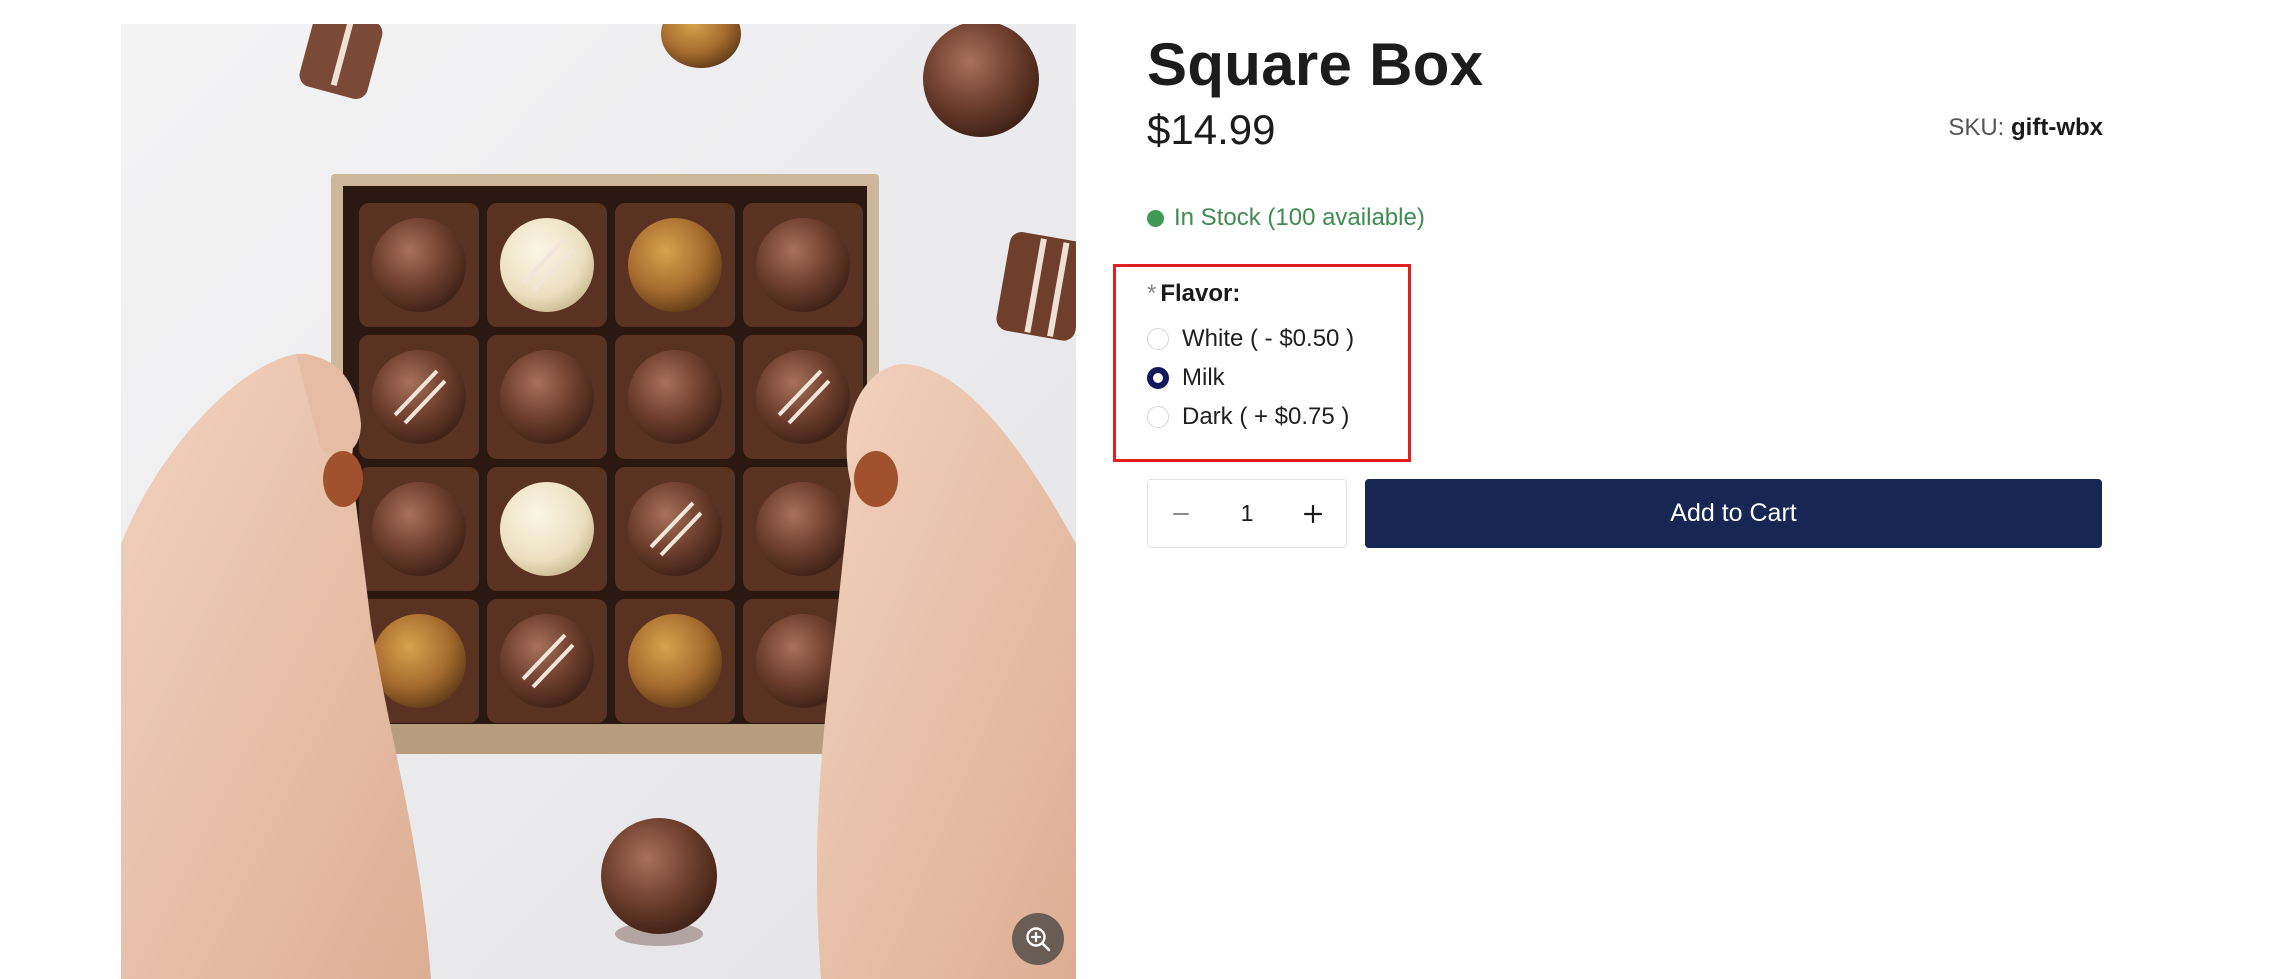 The image size is (2293, 979). What do you see at coordinates (1155, 218) in the screenshot?
I see `in-stock-dot-icon` at bounding box center [1155, 218].